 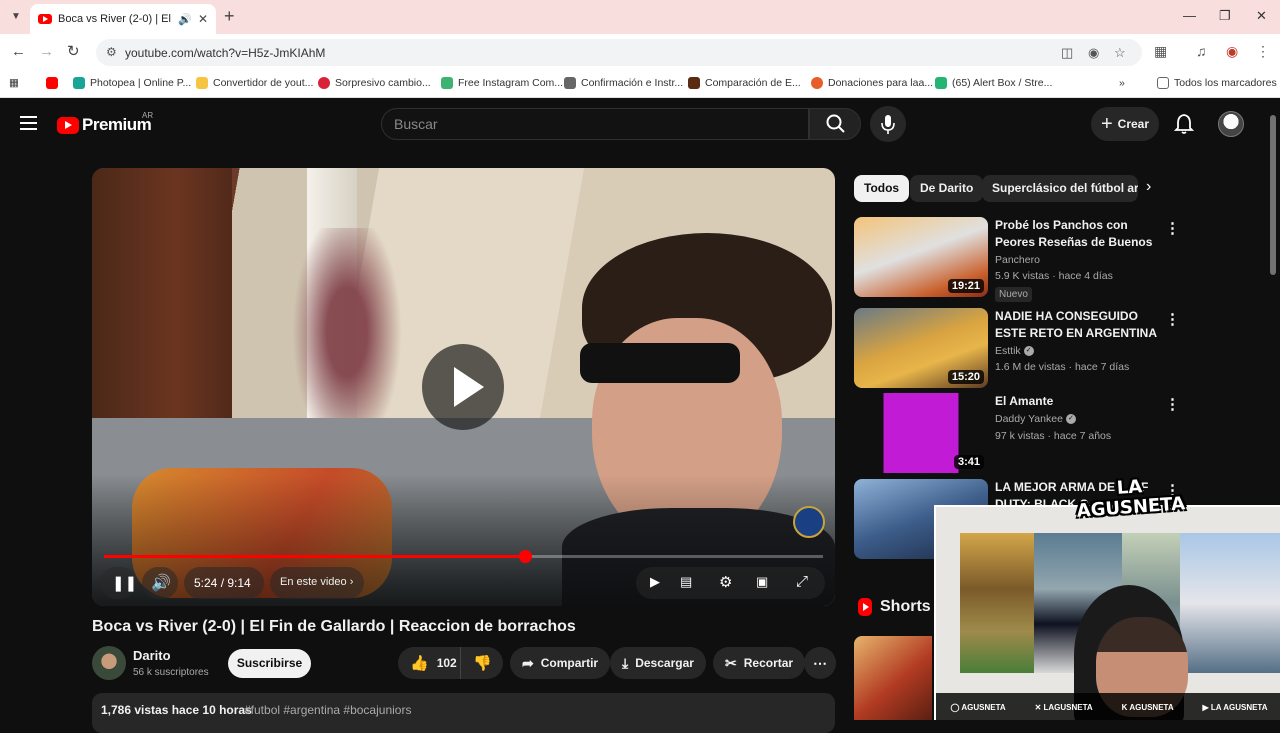 I want to click on fullscreen-icon: ⤢, so click(x=802, y=581).